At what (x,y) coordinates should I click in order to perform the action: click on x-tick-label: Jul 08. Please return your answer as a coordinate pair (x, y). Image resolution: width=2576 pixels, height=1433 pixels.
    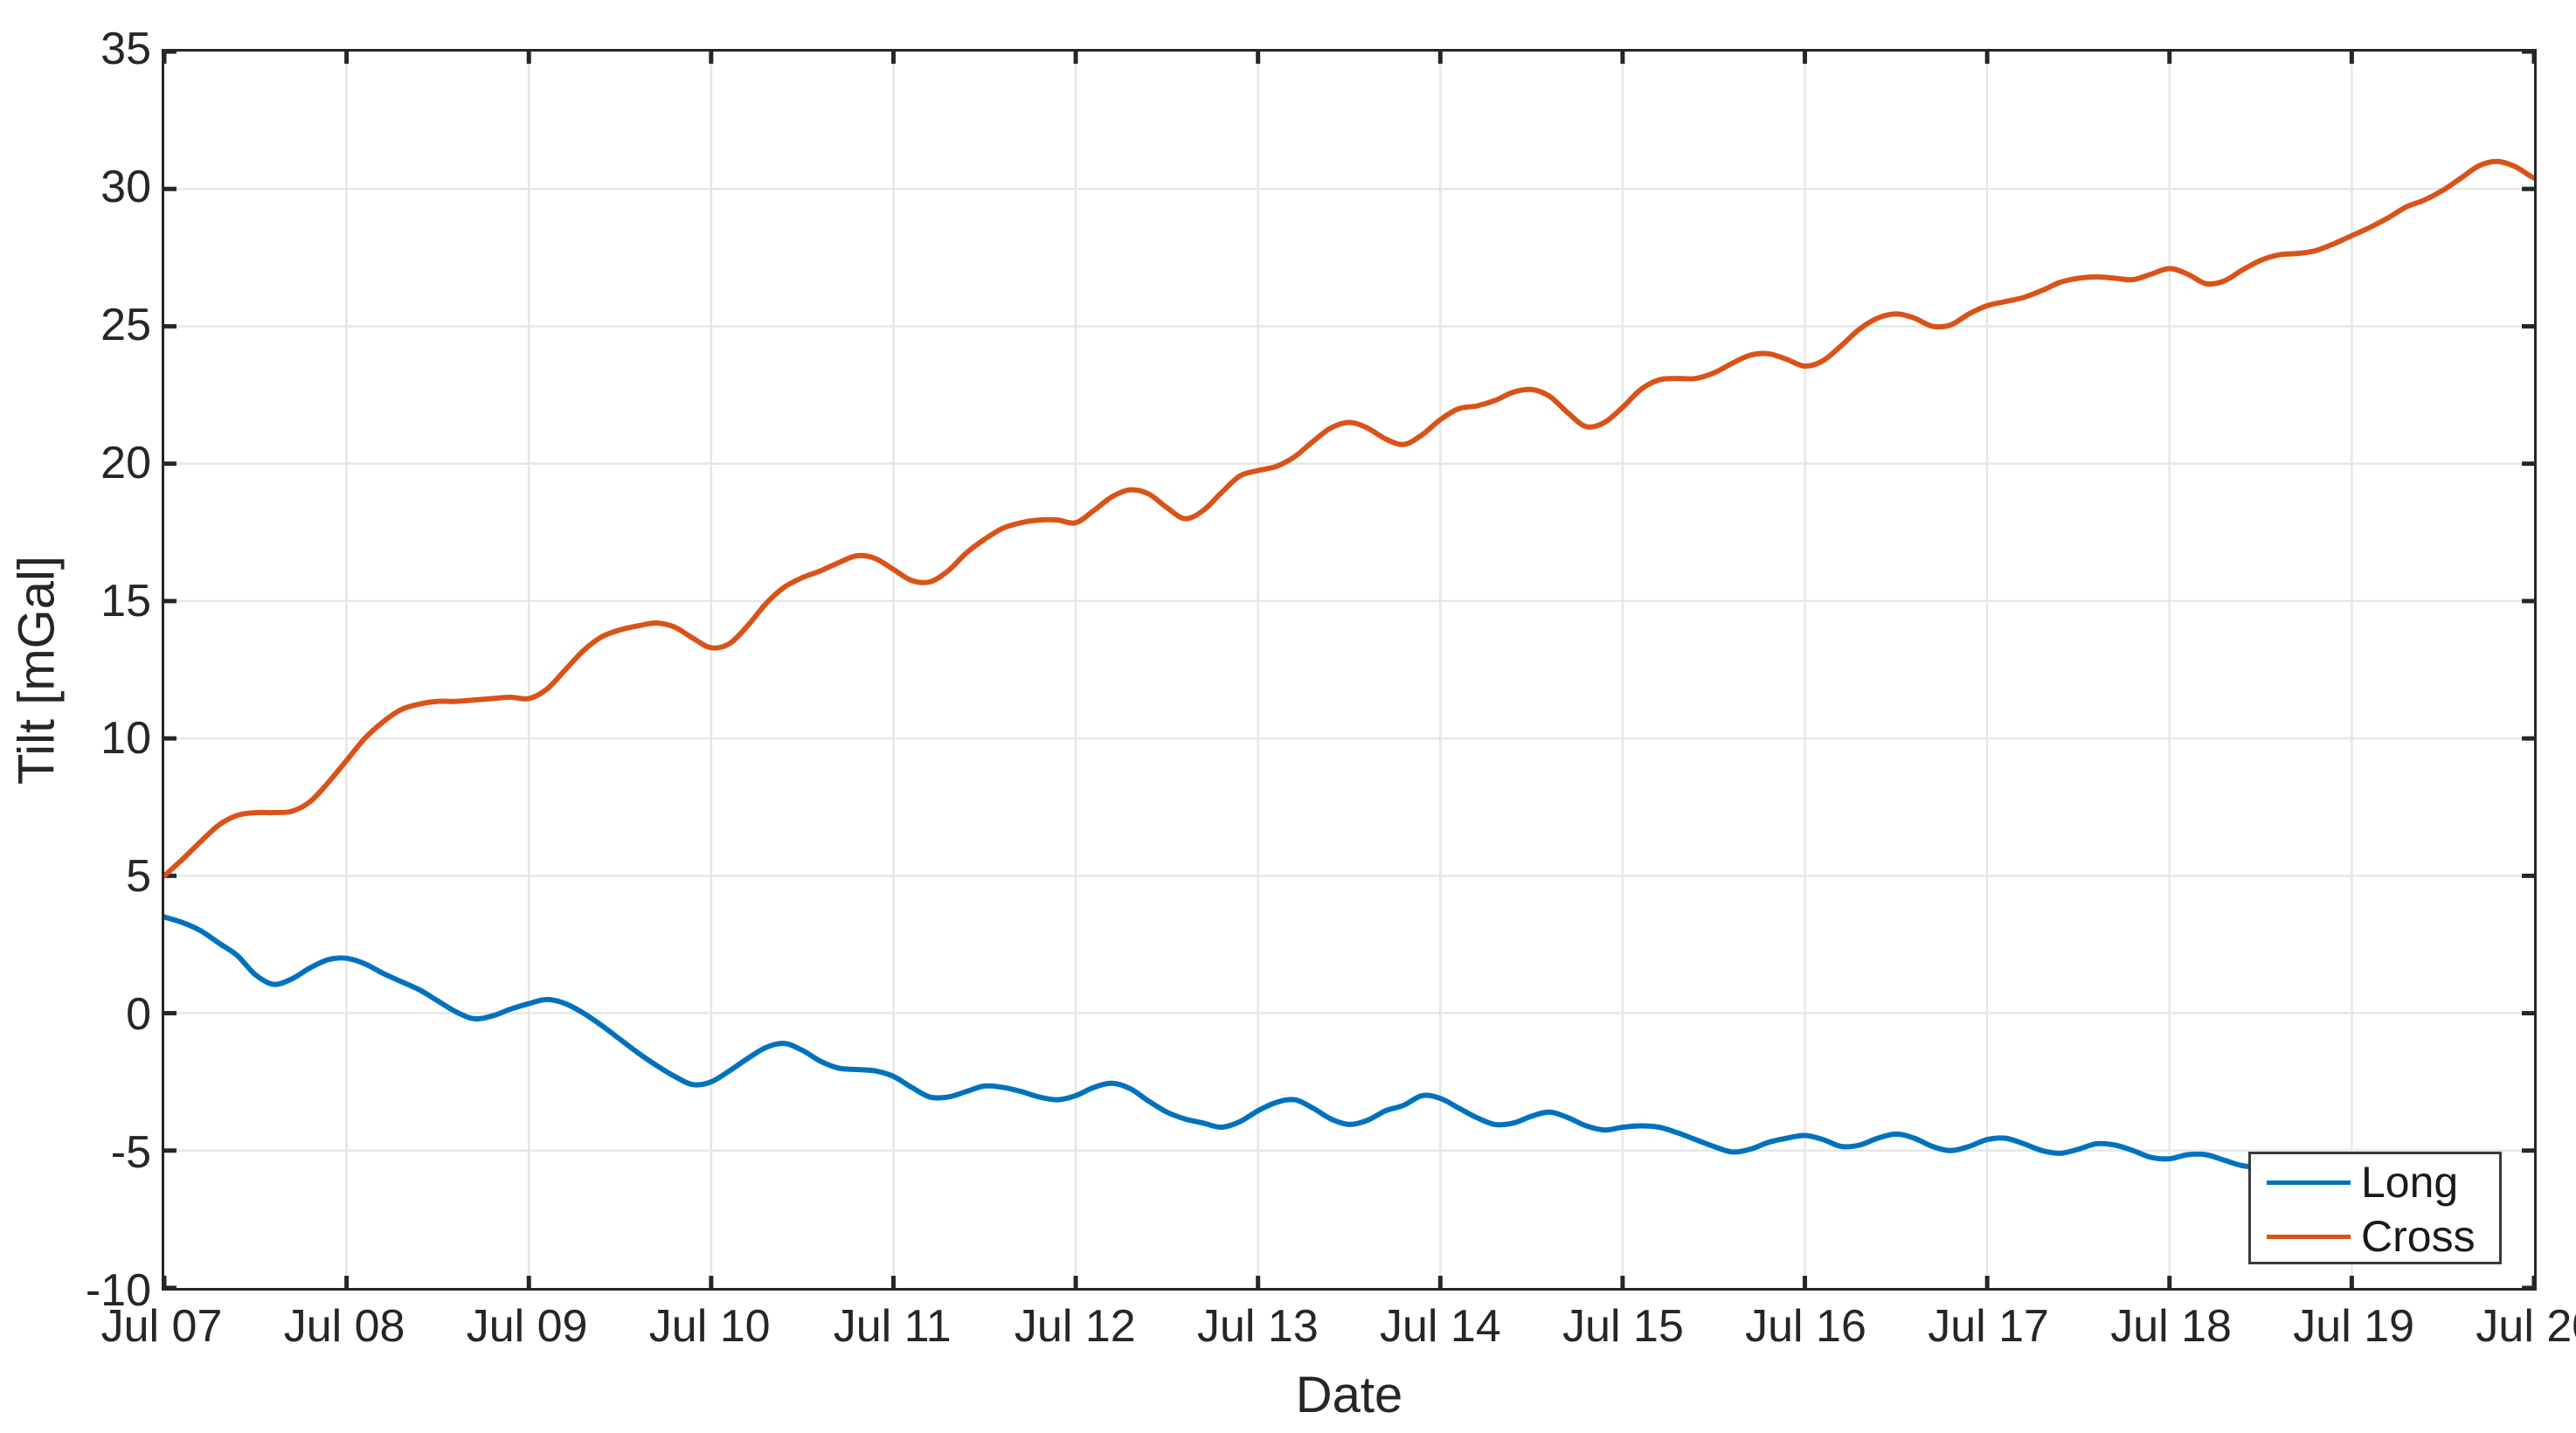
    Looking at the image, I should click on (344, 1326).